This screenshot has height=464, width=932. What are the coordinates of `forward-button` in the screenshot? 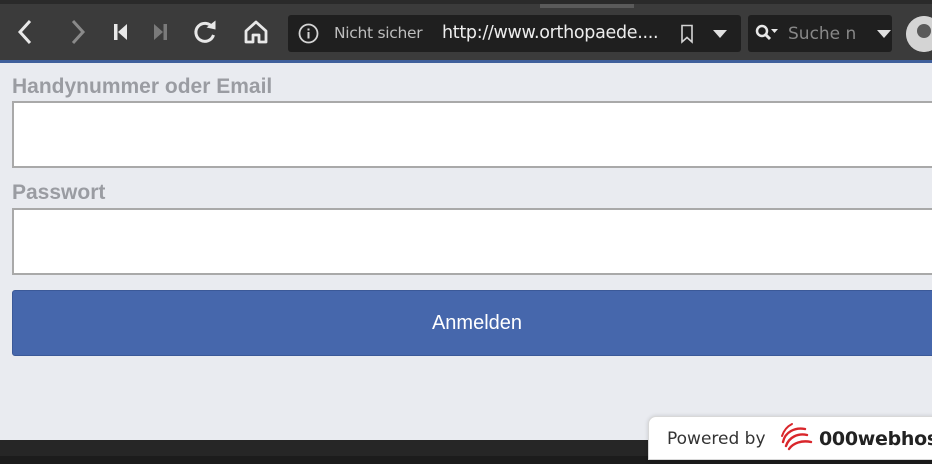 It's located at (77, 32).